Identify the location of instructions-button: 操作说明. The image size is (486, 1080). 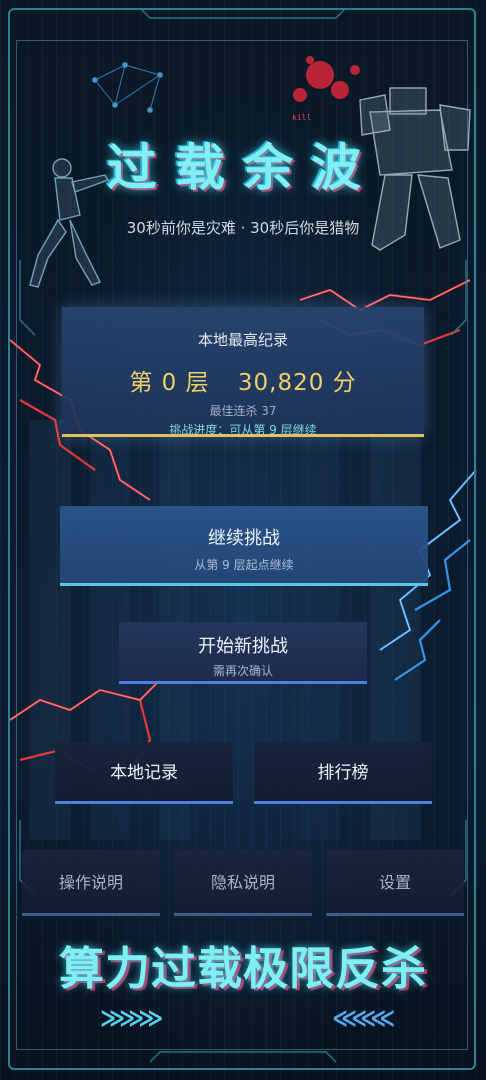
(91, 883).